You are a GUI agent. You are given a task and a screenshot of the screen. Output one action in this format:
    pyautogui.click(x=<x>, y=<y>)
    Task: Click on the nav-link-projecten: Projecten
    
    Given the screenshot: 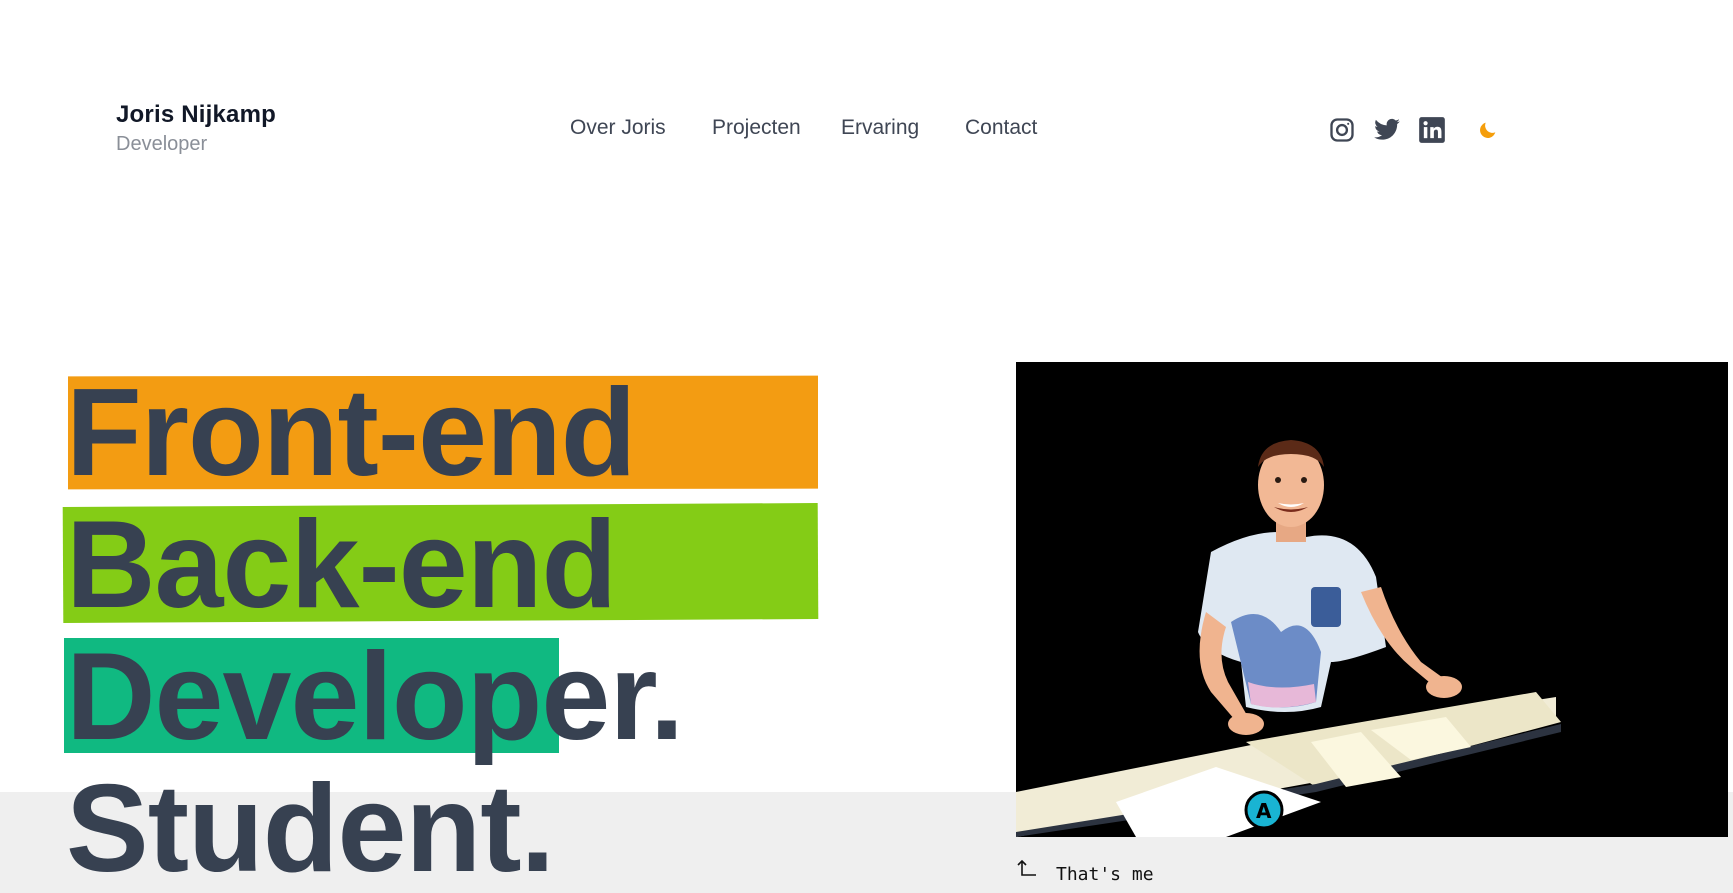 What is the action you would take?
    pyautogui.click(x=756, y=128)
    